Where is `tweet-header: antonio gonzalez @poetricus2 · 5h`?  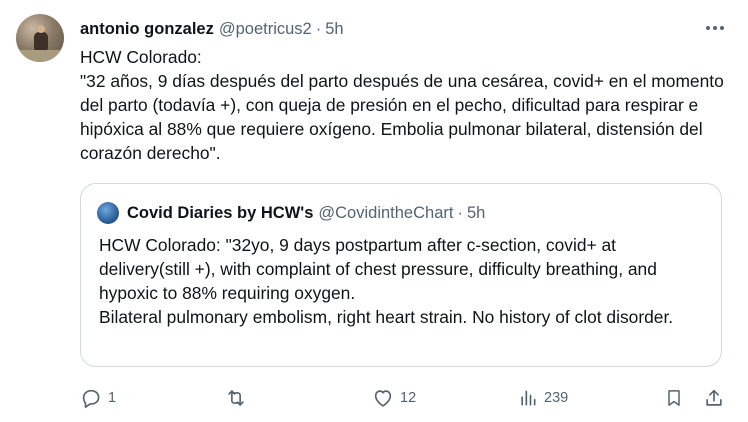
tweet-header: antonio gonzalez @poetricus2 · 5h is located at coordinates (212, 29).